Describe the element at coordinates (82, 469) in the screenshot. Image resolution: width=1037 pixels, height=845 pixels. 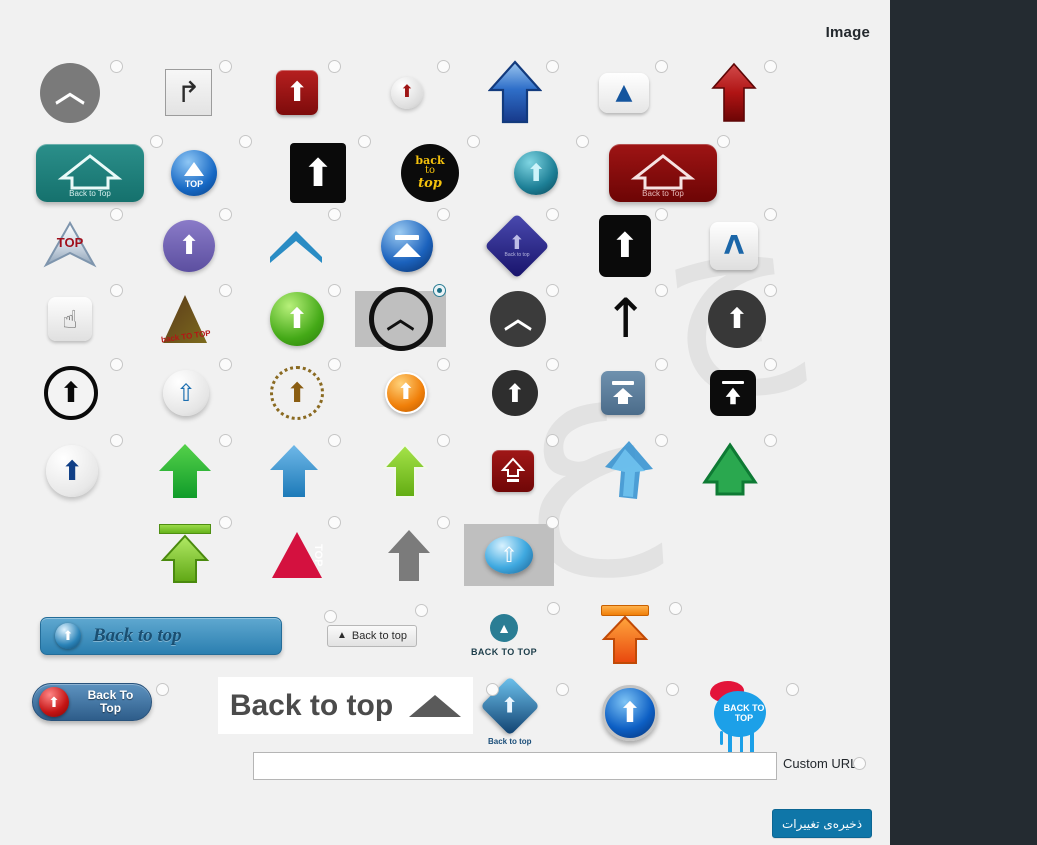
I see `option-white-ball-navy-arrow: ⬆` at that location.